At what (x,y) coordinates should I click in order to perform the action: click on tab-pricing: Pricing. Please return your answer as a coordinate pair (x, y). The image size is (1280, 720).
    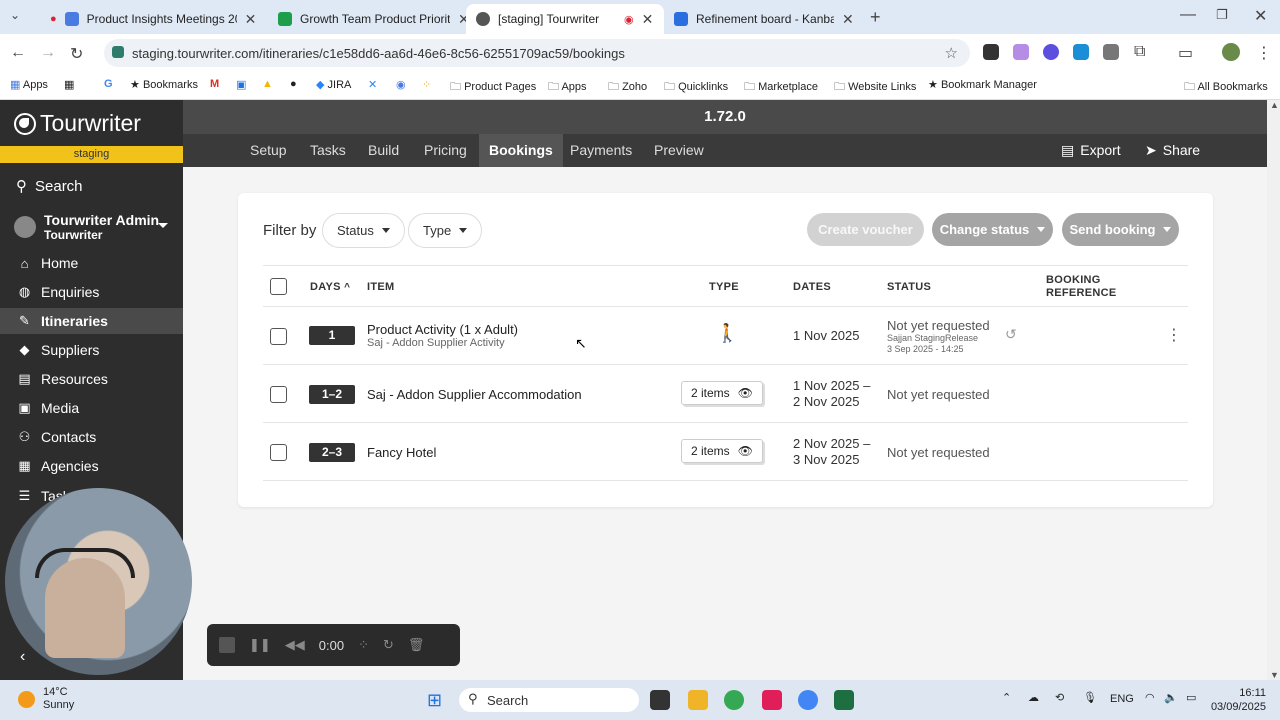
    Looking at the image, I should click on (445, 150).